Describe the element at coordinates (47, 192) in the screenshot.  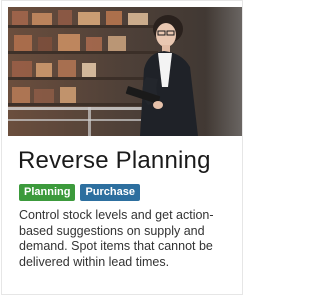
I see `tag-planning: Planning` at that location.